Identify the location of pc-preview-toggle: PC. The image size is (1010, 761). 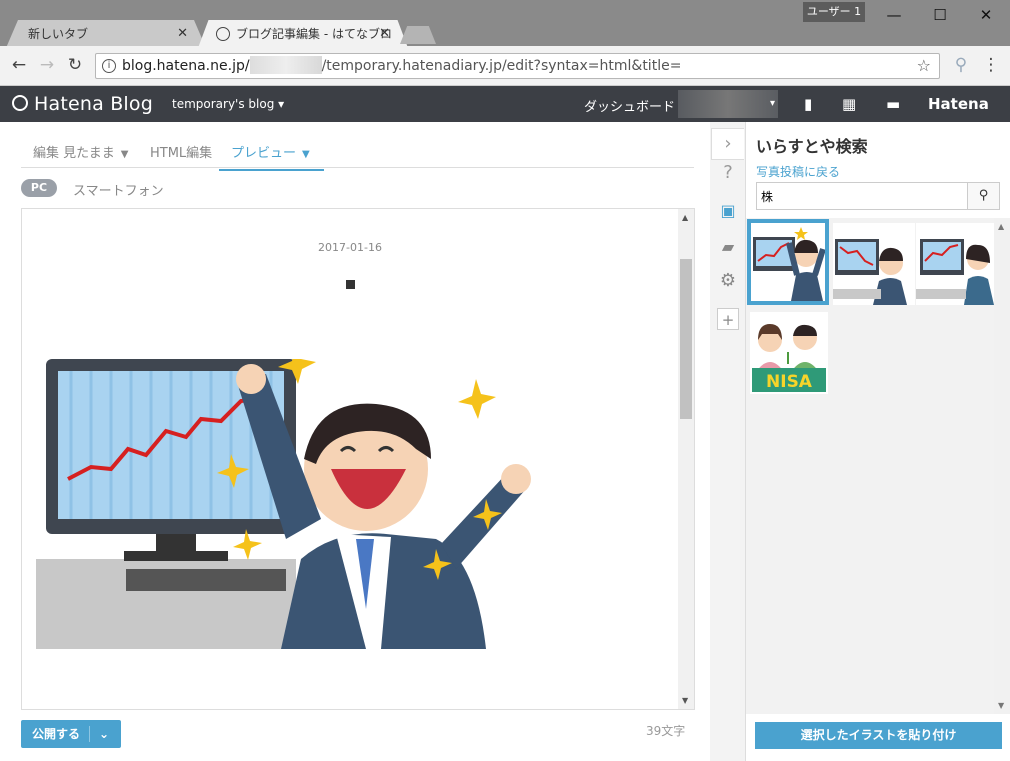
(39, 188).